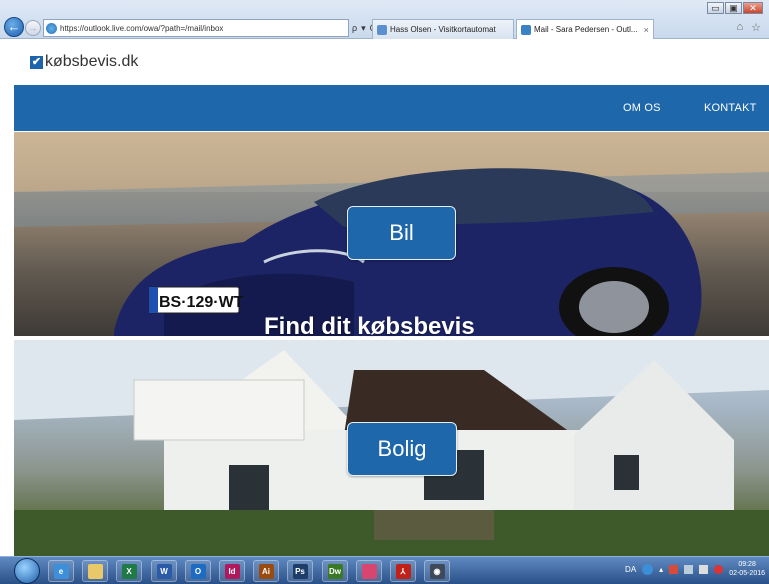  Describe the element at coordinates (51, 28) in the screenshot. I see `site-favicon-icon` at that location.